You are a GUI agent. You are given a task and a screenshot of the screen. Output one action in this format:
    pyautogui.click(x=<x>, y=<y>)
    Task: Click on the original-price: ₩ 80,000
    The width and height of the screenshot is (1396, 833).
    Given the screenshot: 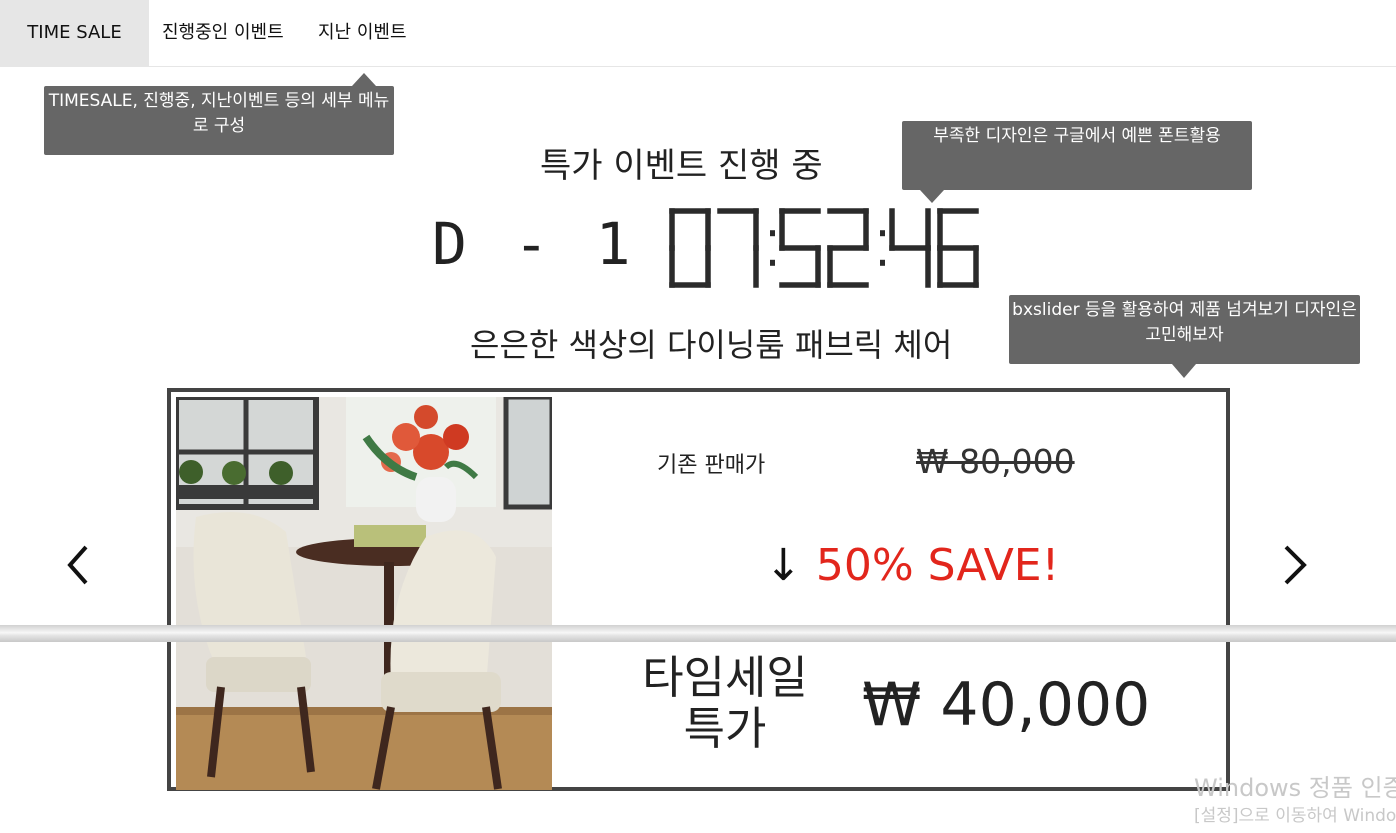 What is the action you would take?
    pyautogui.click(x=995, y=461)
    